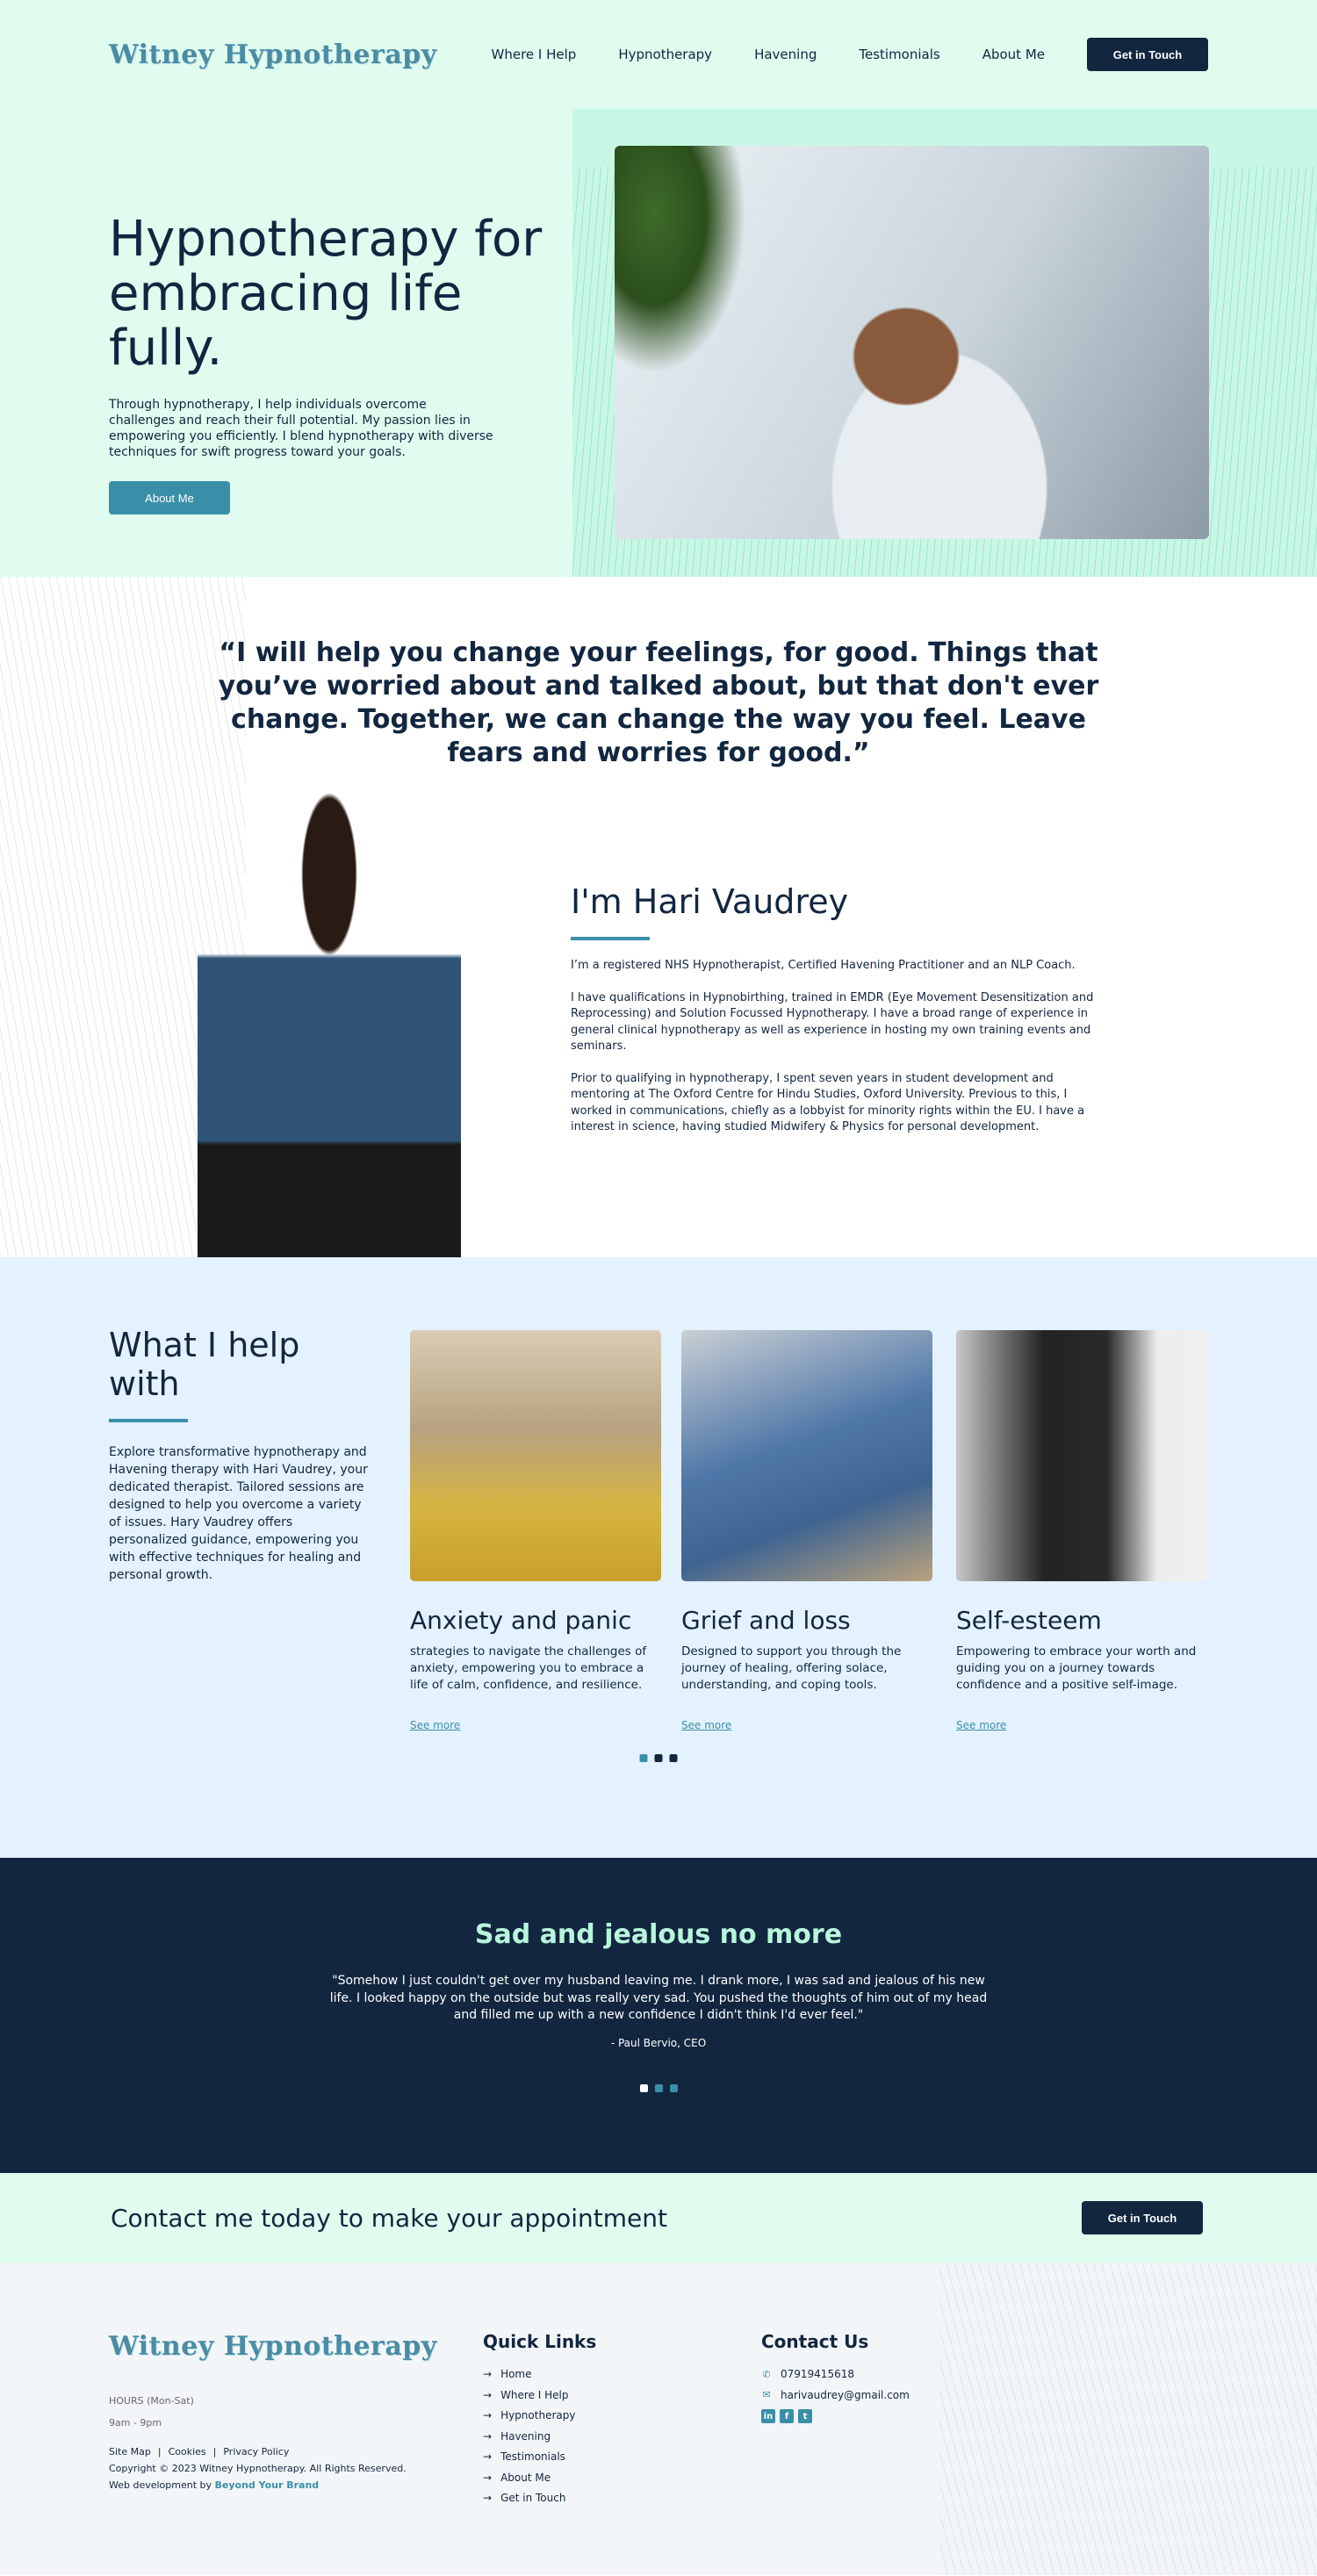 The image size is (1317, 2576). I want to click on card-title: Grief and loss, so click(766, 1620).